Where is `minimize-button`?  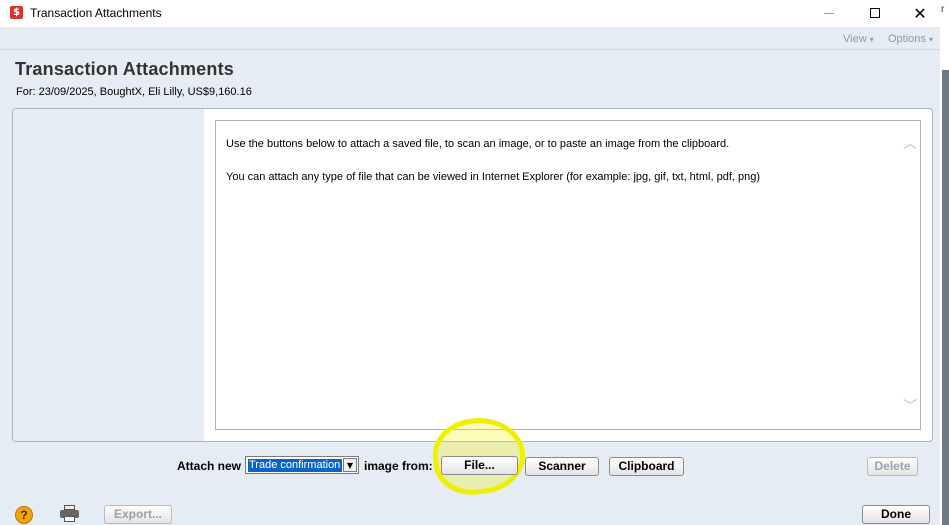
minimize-button is located at coordinates (829, 13).